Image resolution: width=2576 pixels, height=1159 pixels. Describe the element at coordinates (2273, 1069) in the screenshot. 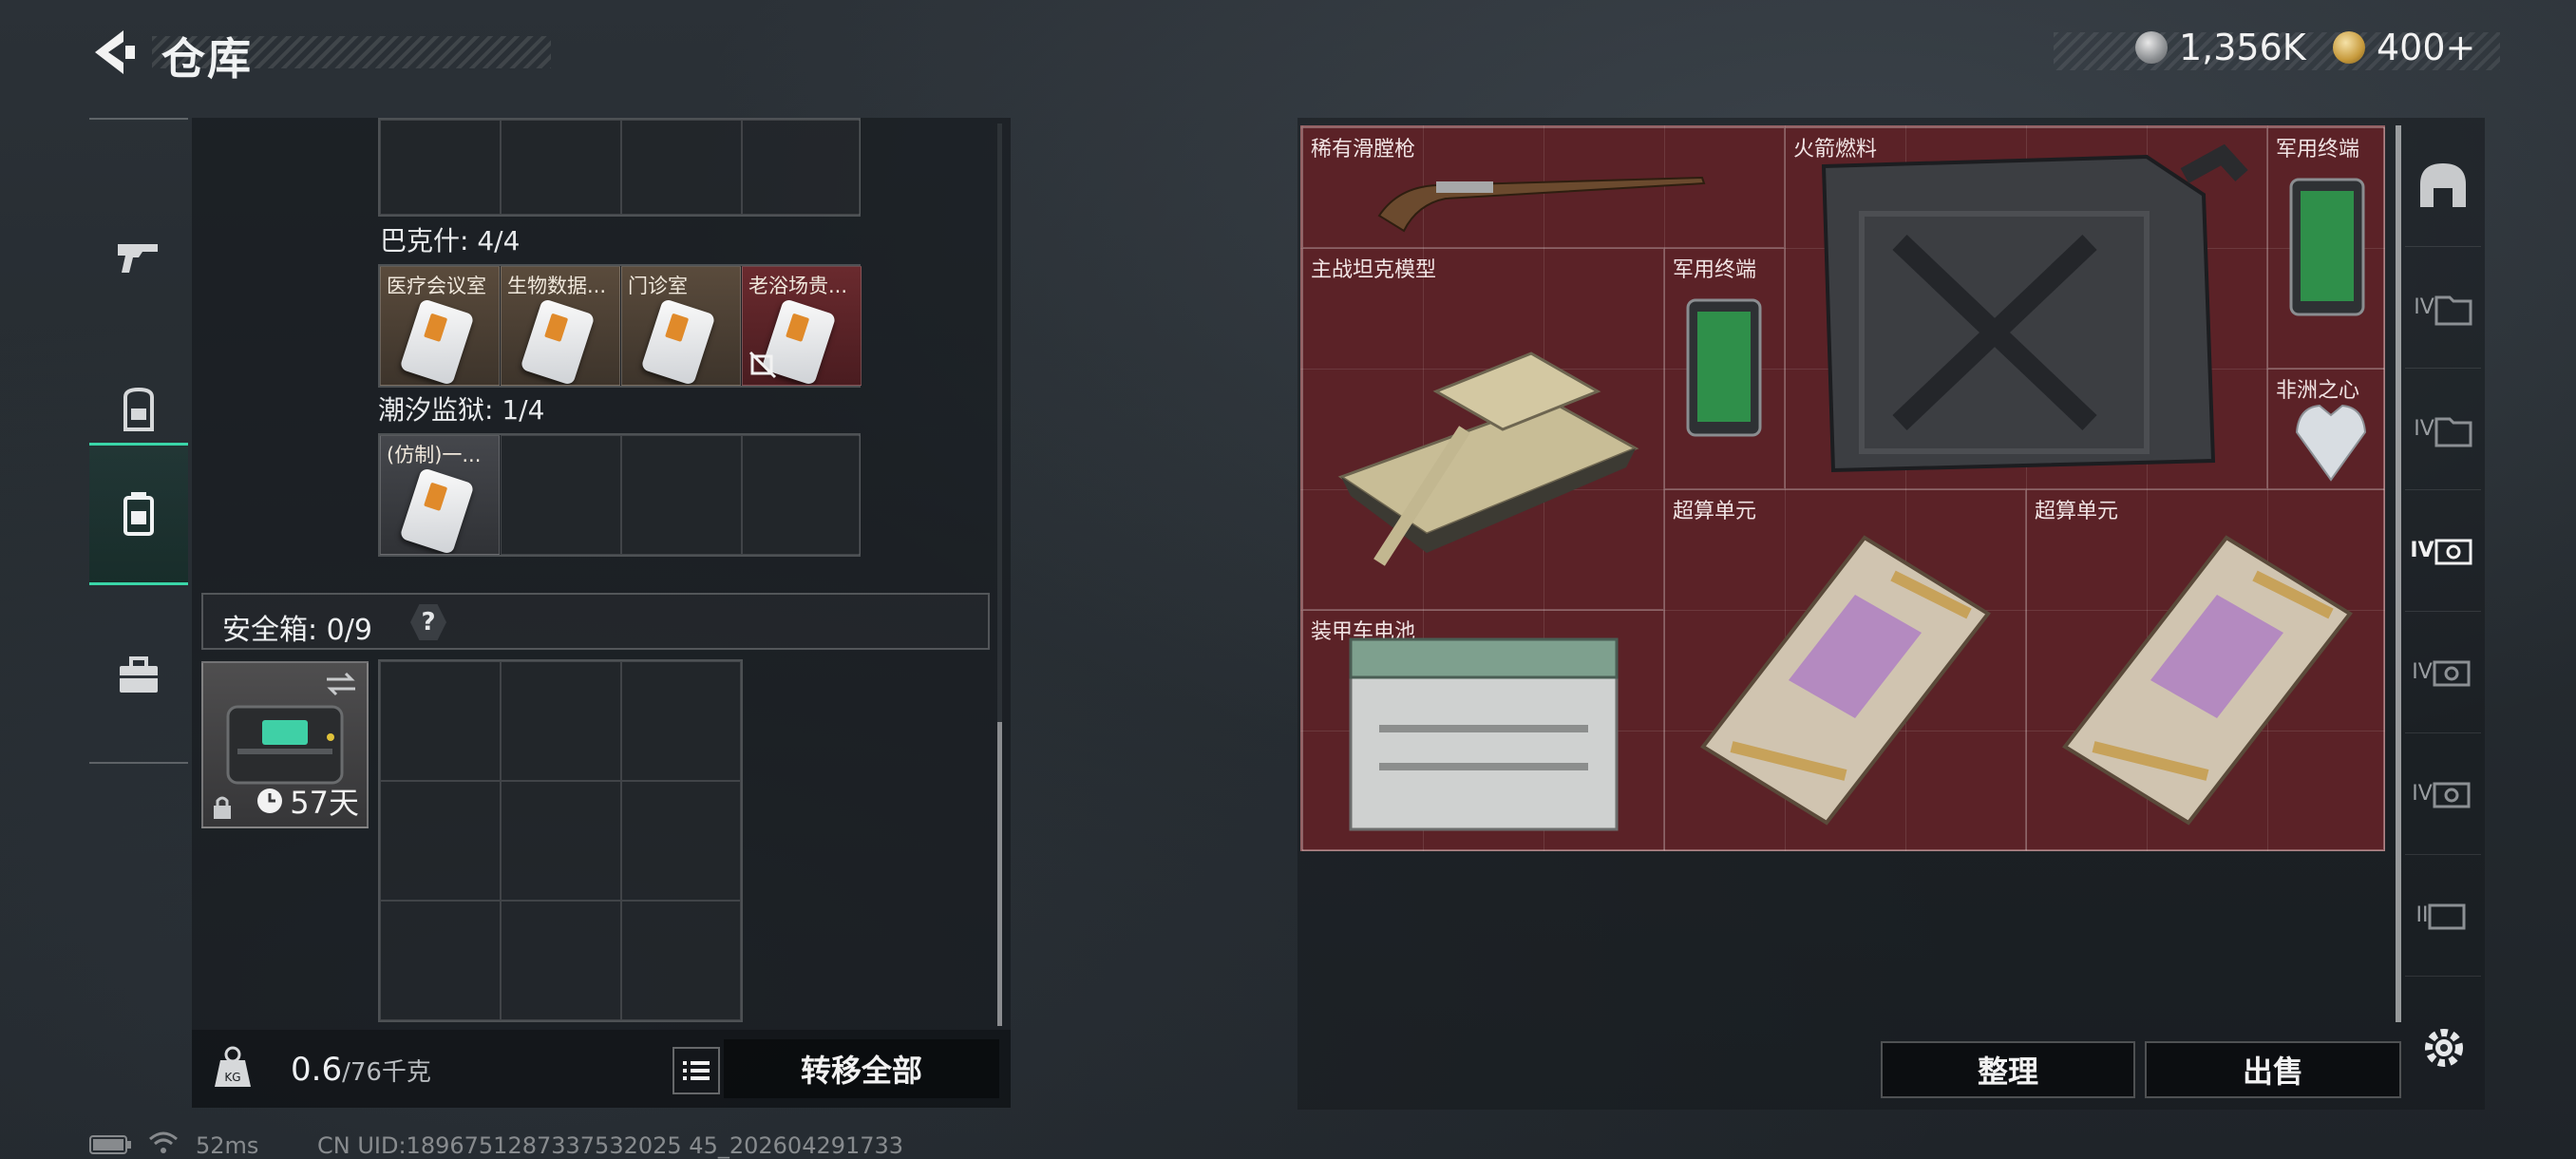

I see `sell-button: 出售` at that location.